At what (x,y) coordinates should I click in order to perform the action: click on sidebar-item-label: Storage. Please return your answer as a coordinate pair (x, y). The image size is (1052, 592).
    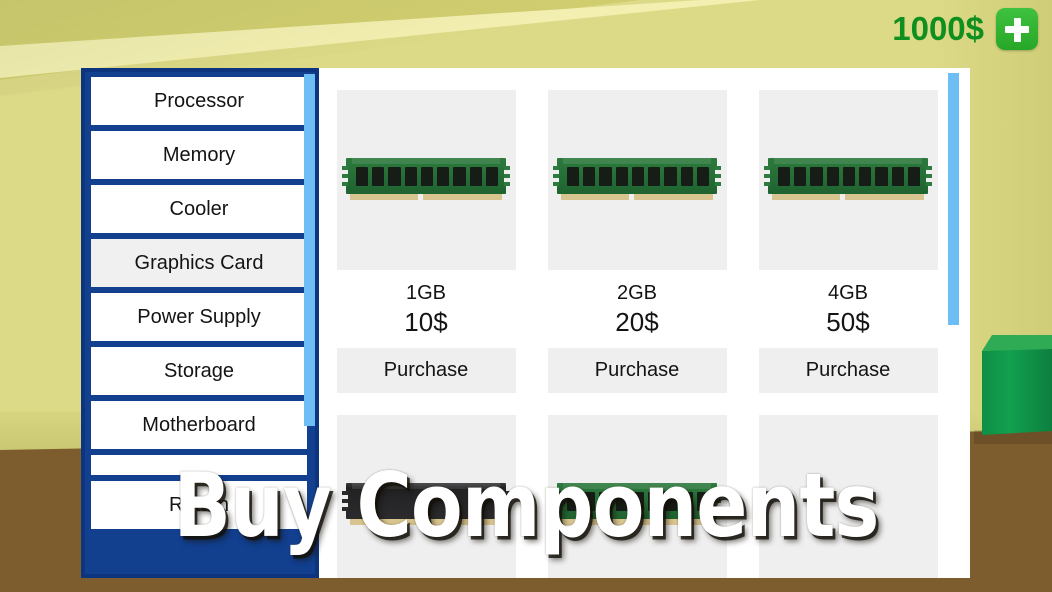
    Looking at the image, I should click on (199, 370).